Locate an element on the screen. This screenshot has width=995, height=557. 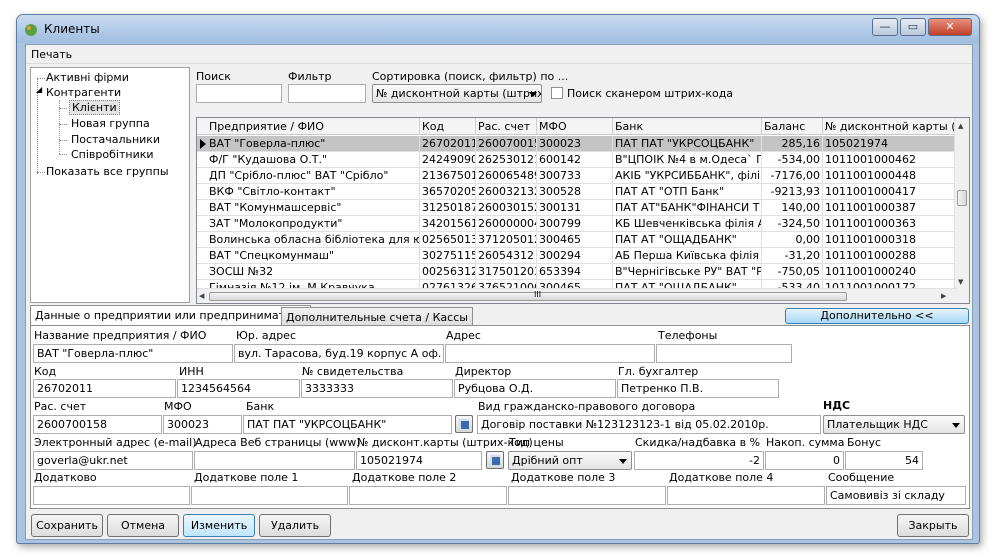
table-cell: ПАТ АТ "ОТП Банк" is located at coordinates (687, 192).